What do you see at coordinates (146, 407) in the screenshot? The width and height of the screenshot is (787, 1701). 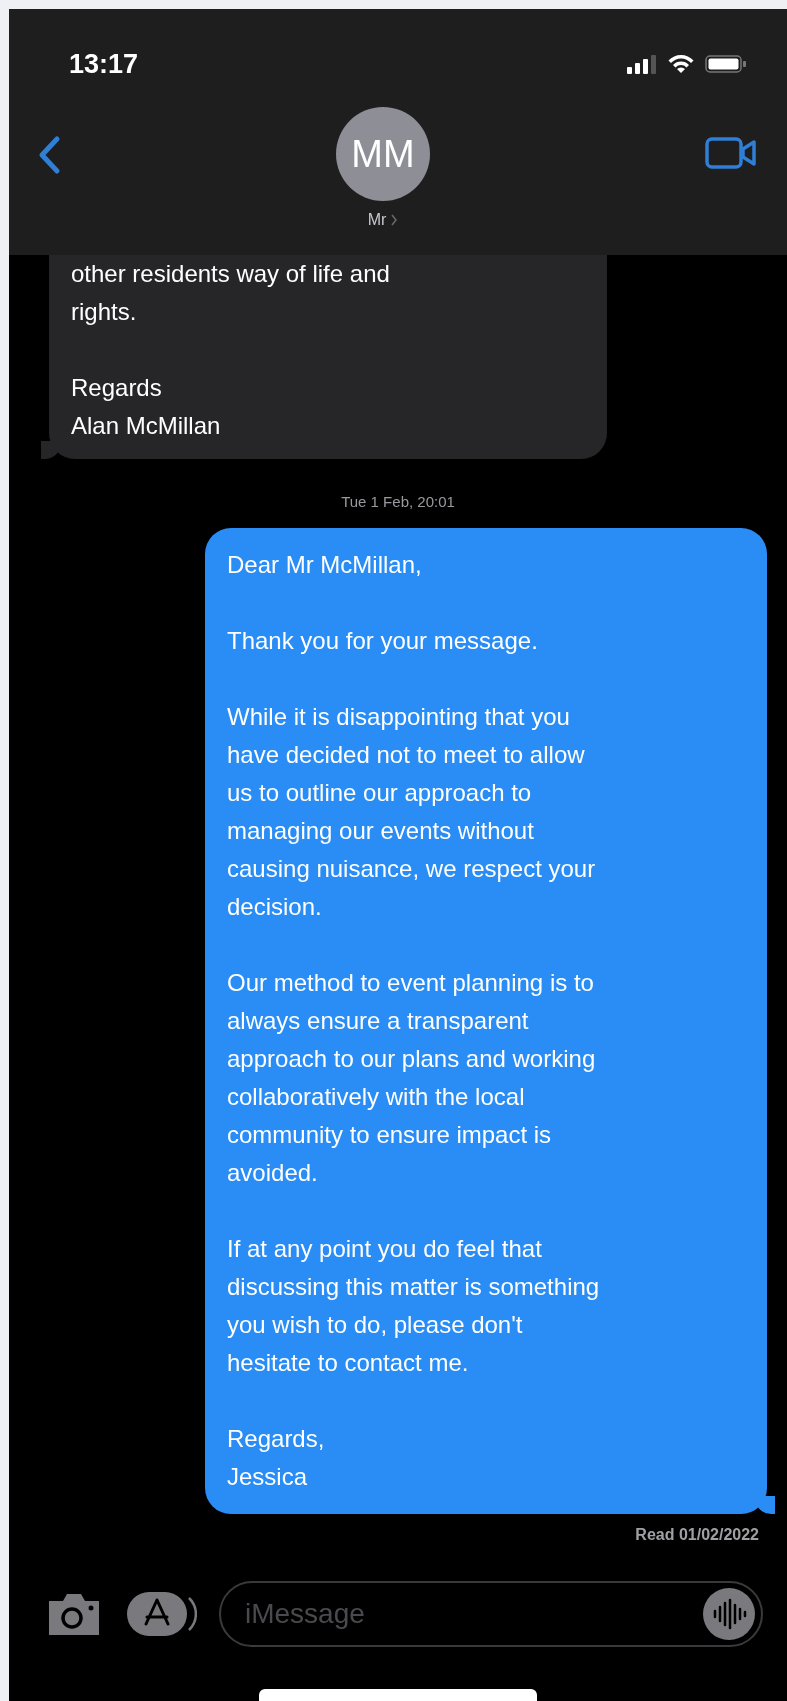 I see `message-text: Regards Alan McMillan` at bounding box center [146, 407].